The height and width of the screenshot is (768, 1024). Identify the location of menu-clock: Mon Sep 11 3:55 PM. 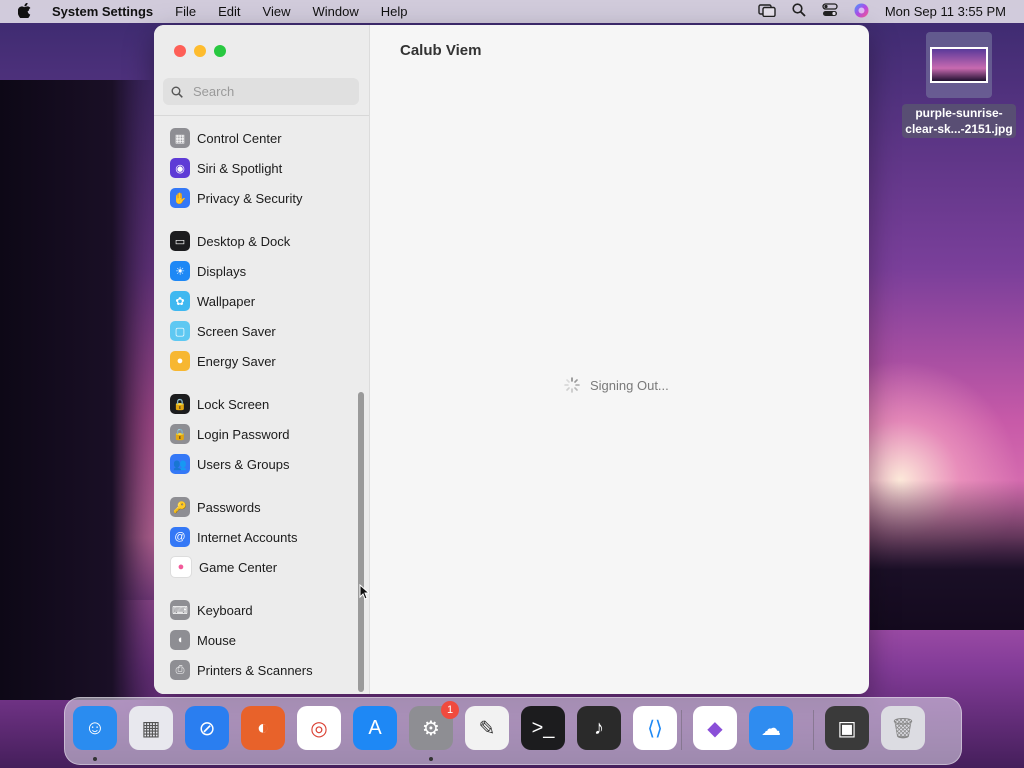
(945, 11).